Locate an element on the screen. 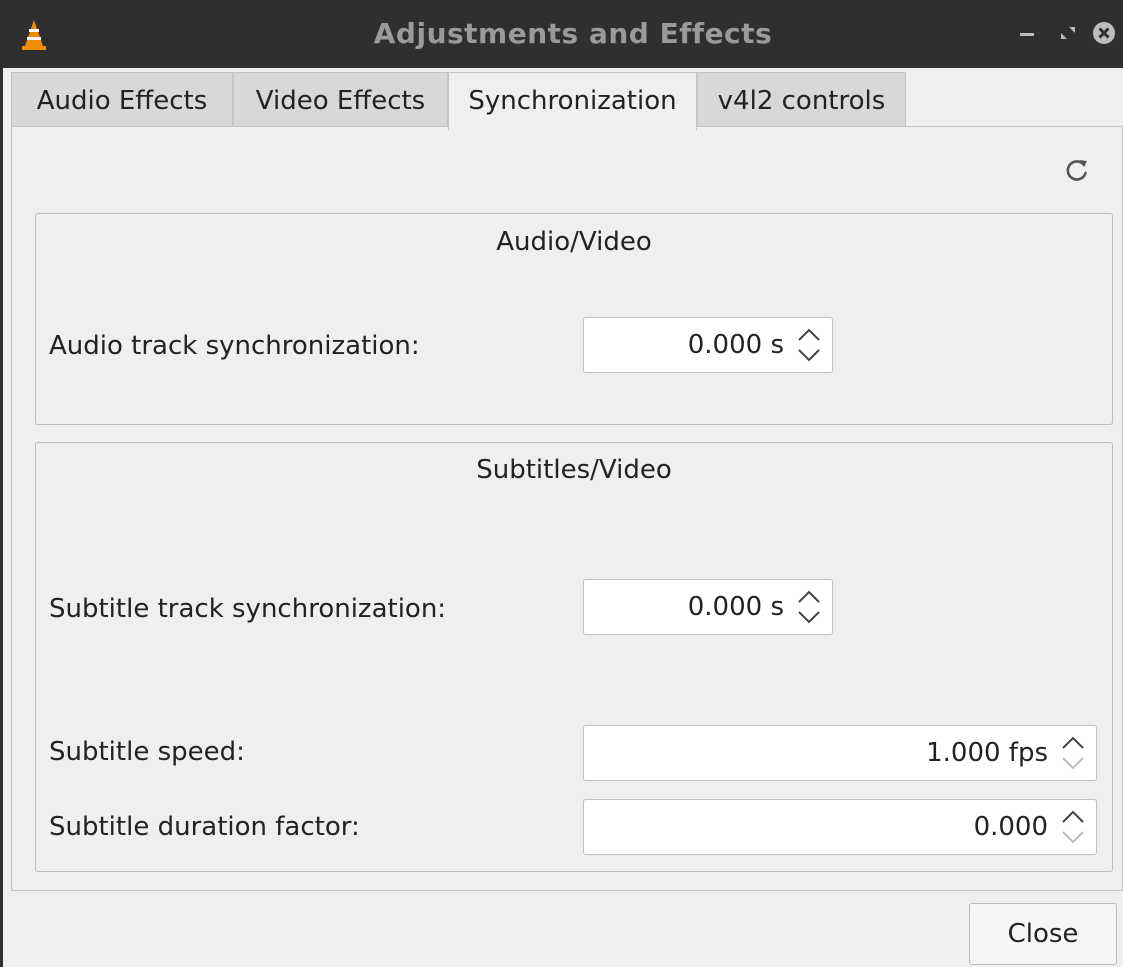 Image resolution: width=1123 pixels, height=967 pixels. subtitles-video-group-title: Subtitles/Video is located at coordinates (574, 470).